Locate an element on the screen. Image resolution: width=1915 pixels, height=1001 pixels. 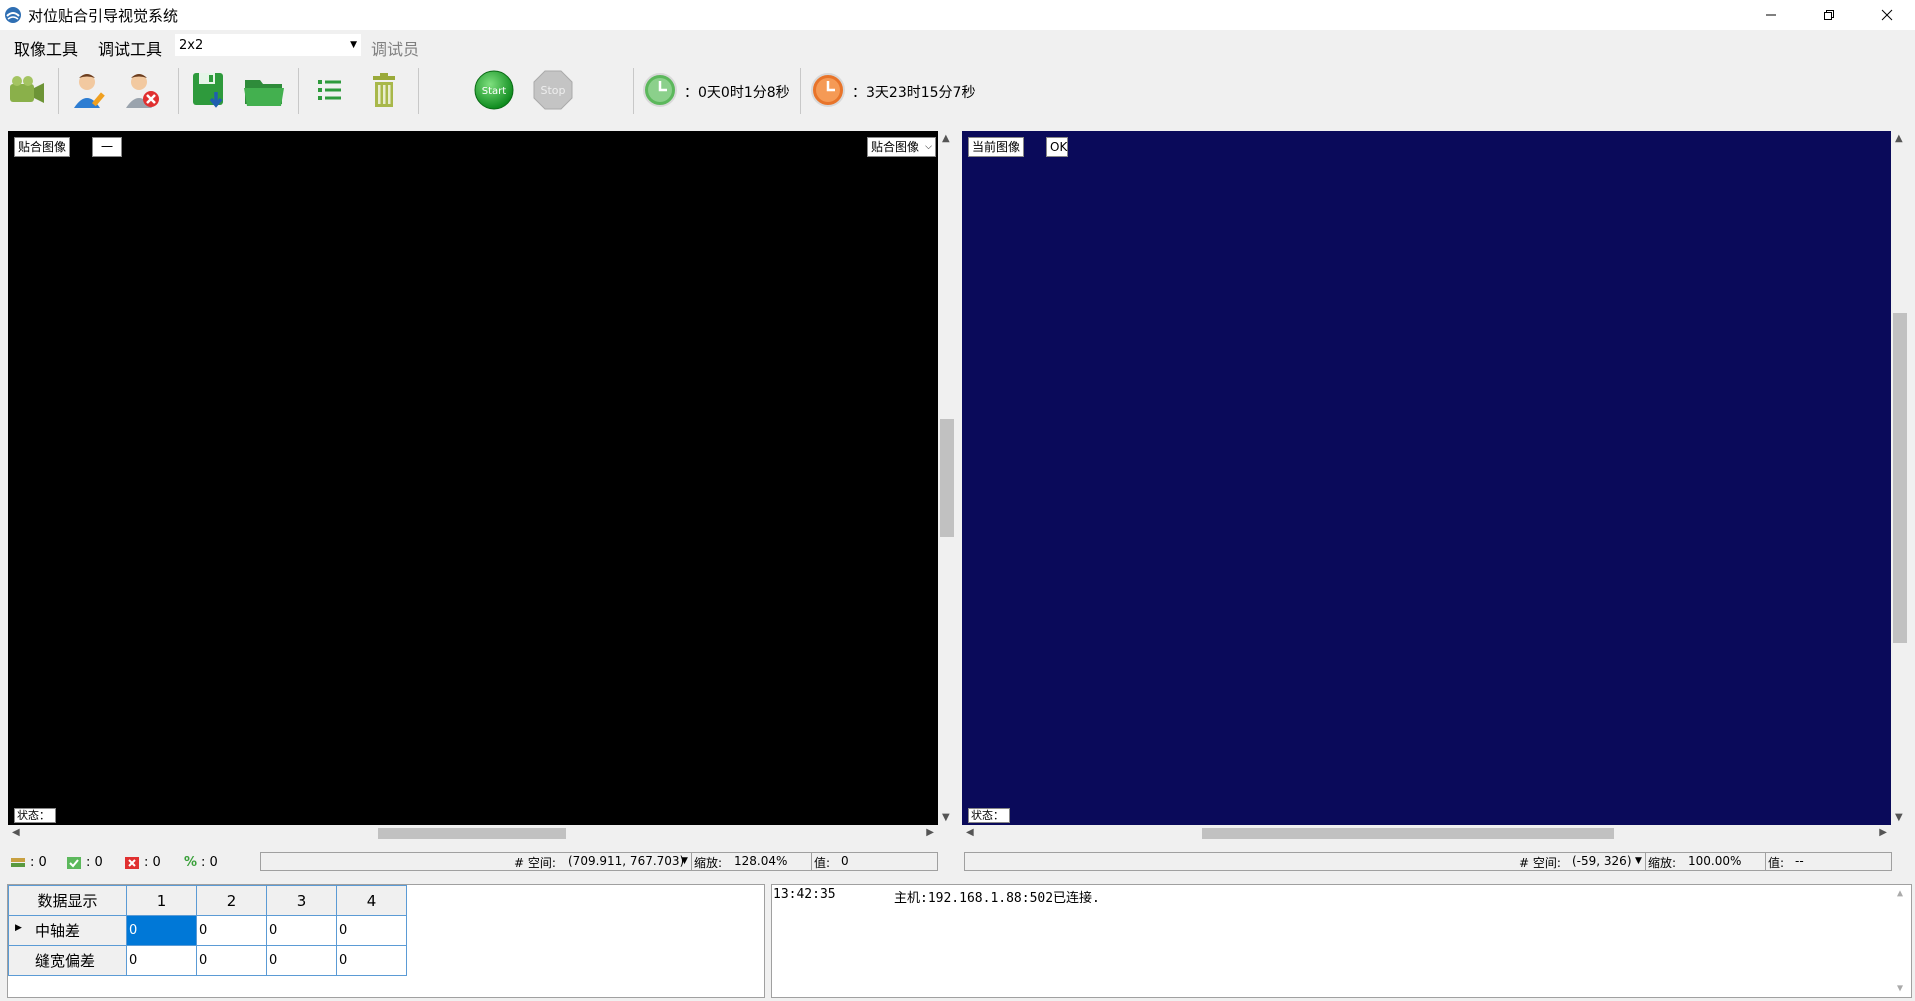
counter-rate-value: : 0 is located at coordinates (209, 862).